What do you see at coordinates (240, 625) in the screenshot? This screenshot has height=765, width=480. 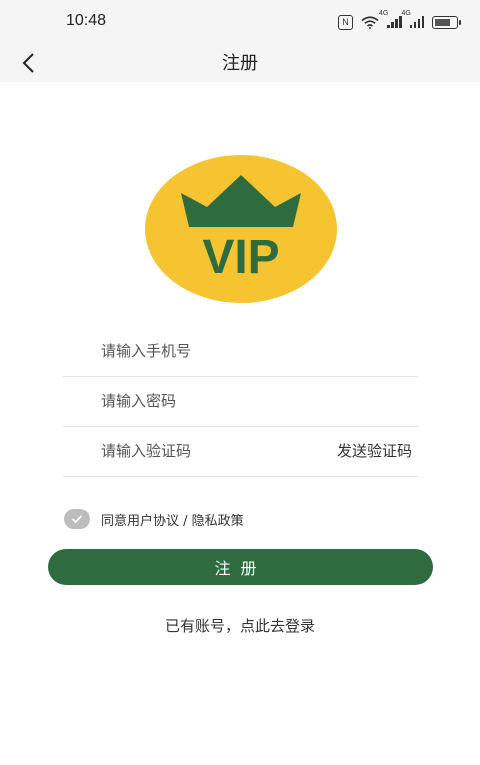 I see `login-link: 已有账号，点此去登录` at bounding box center [240, 625].